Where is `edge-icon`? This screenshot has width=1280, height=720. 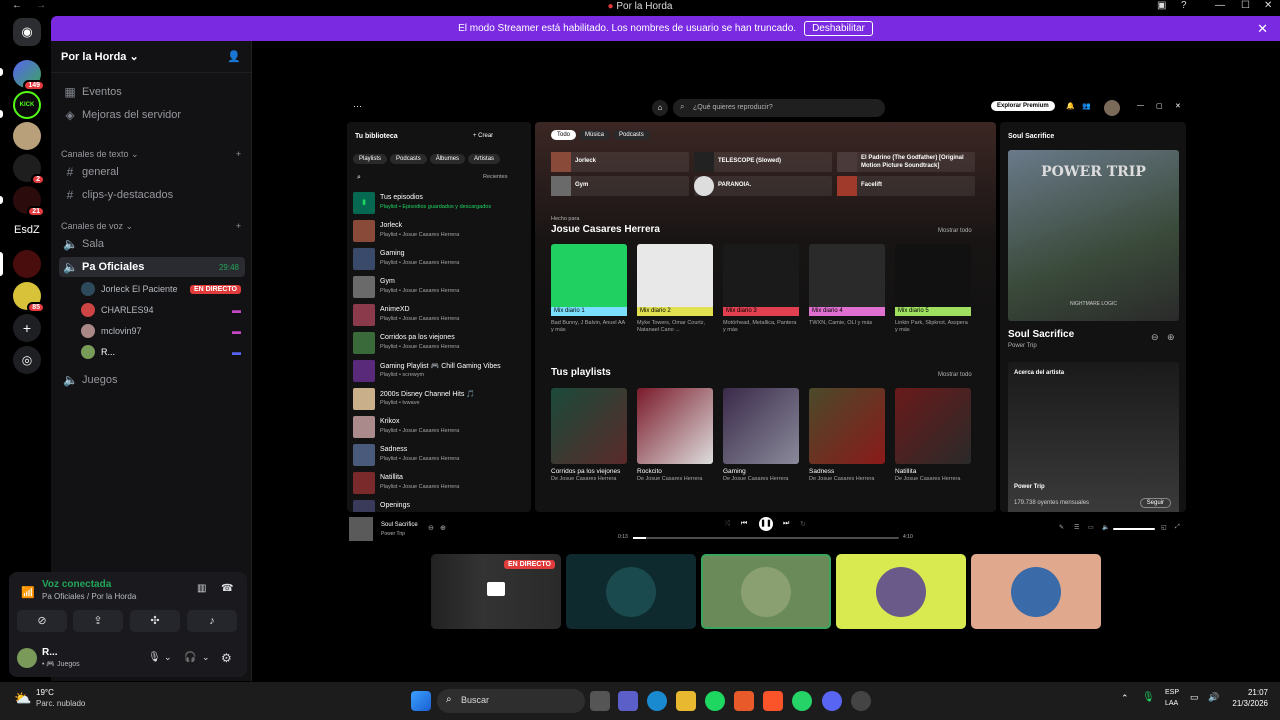
edge-icon is located at coordinates (657, 701).